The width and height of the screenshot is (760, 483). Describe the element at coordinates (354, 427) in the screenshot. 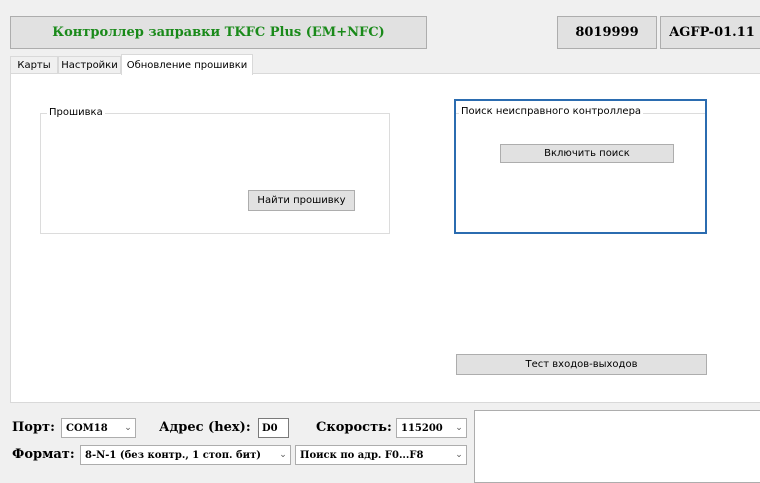

I see `speed-label: Скорость:` at that location.